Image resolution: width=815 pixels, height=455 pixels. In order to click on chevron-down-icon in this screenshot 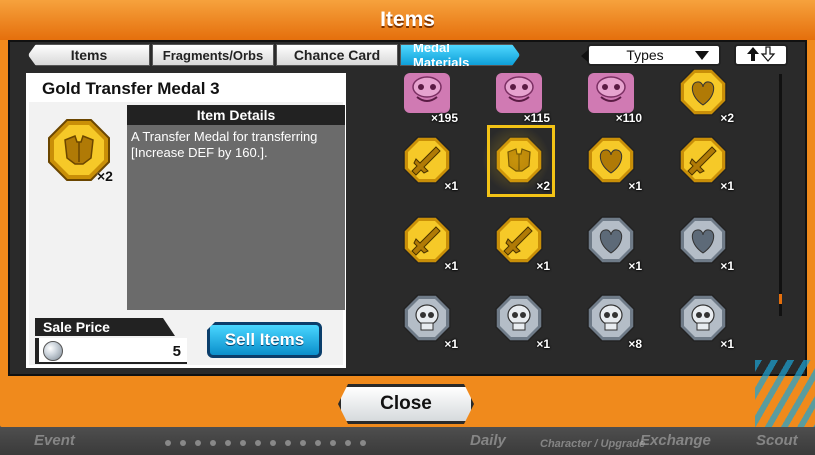, I will do `click(702, 55)`.